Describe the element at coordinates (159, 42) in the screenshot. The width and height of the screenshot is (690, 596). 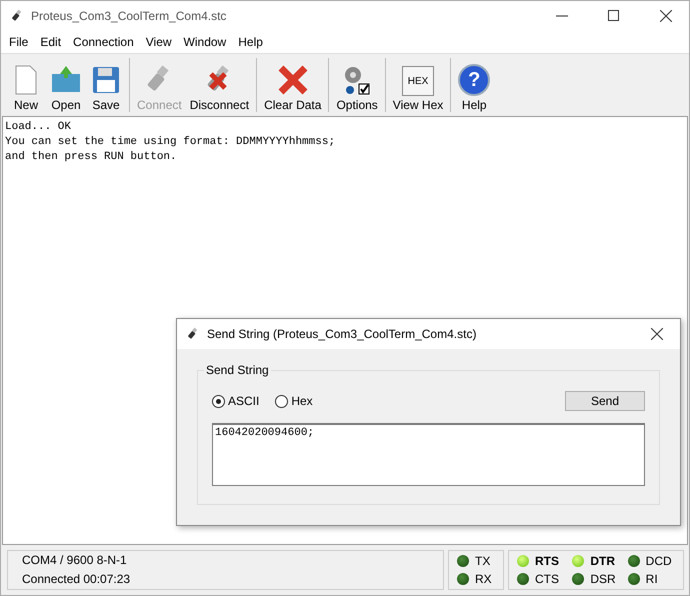
I see `menu-item: View` at that location.